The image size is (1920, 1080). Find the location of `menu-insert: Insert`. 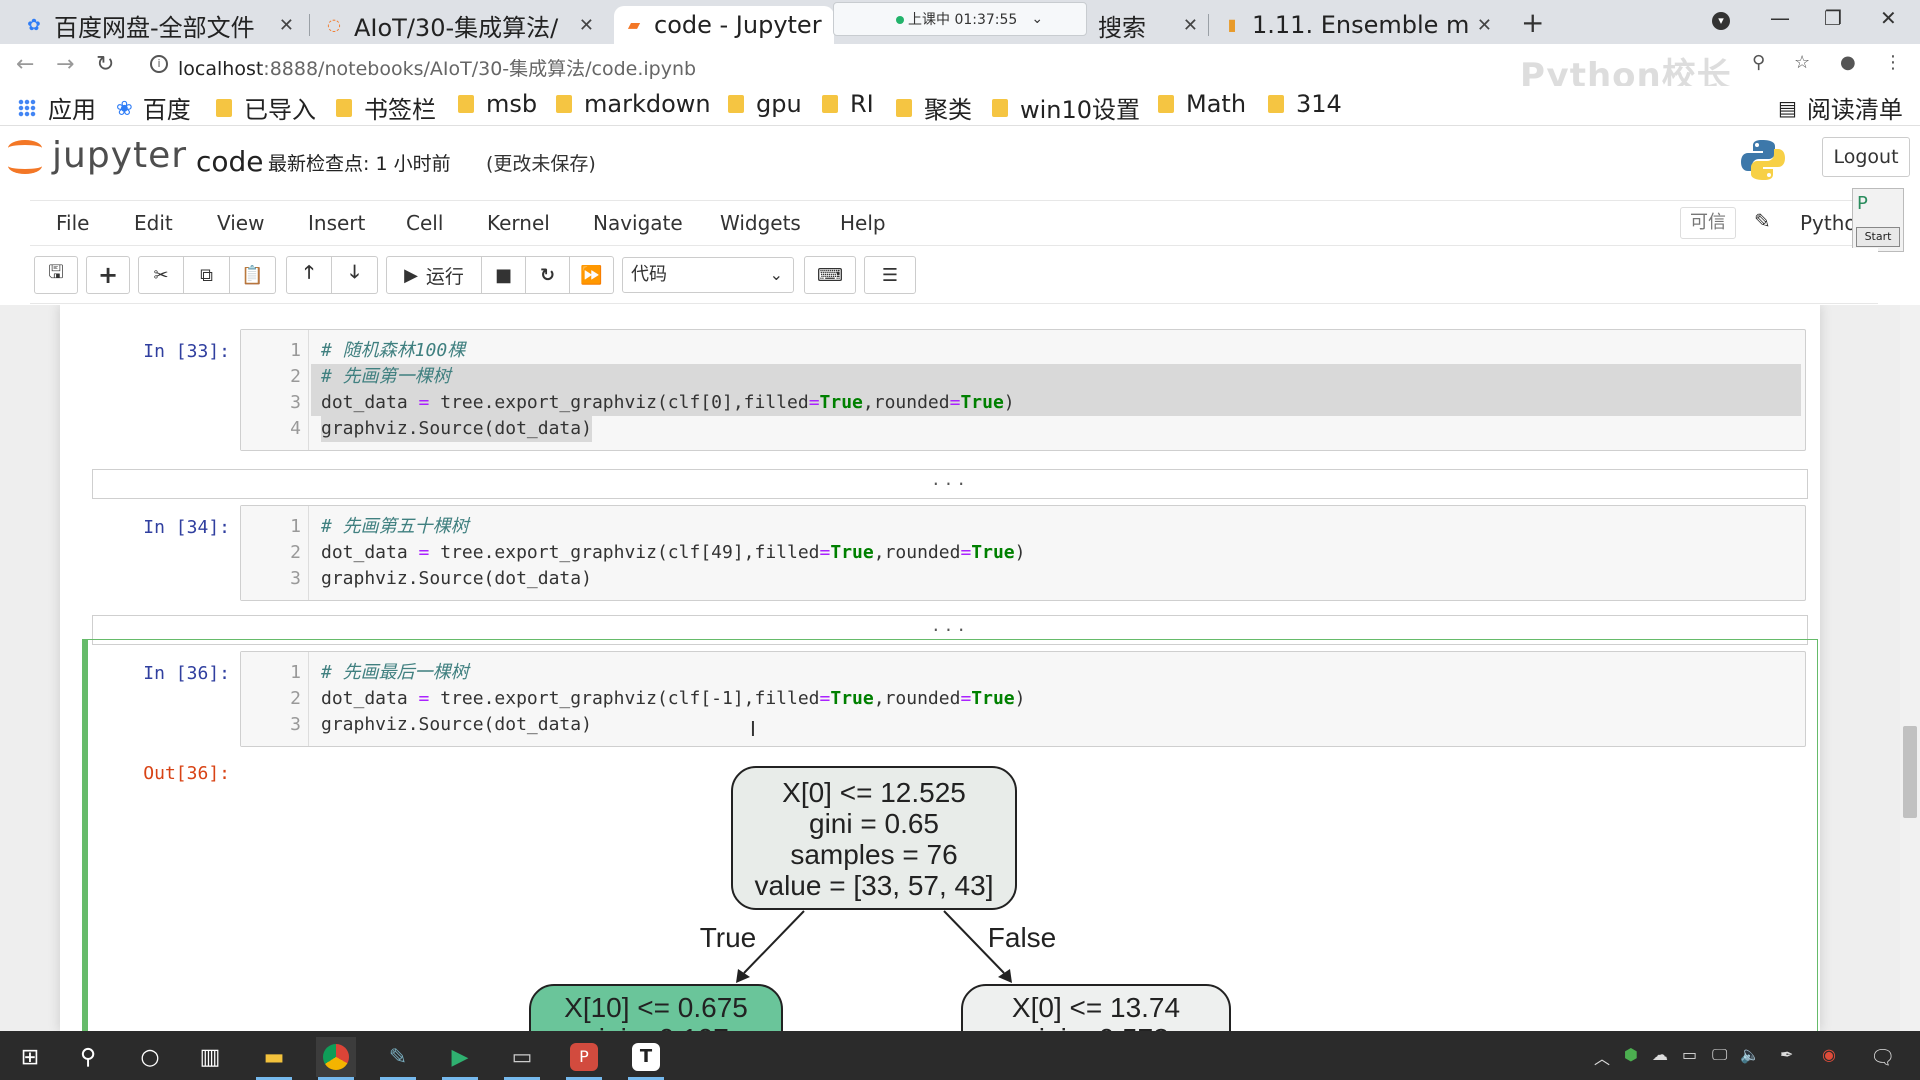

menu-insert: Insert is located at coordinates (336, 223).